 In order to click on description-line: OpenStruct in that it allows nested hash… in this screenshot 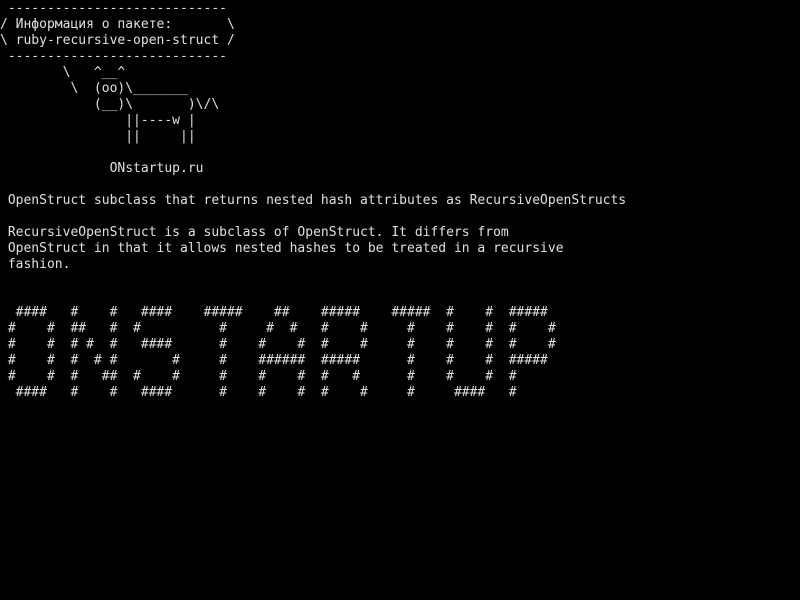, I will do `click(282, 248)`.